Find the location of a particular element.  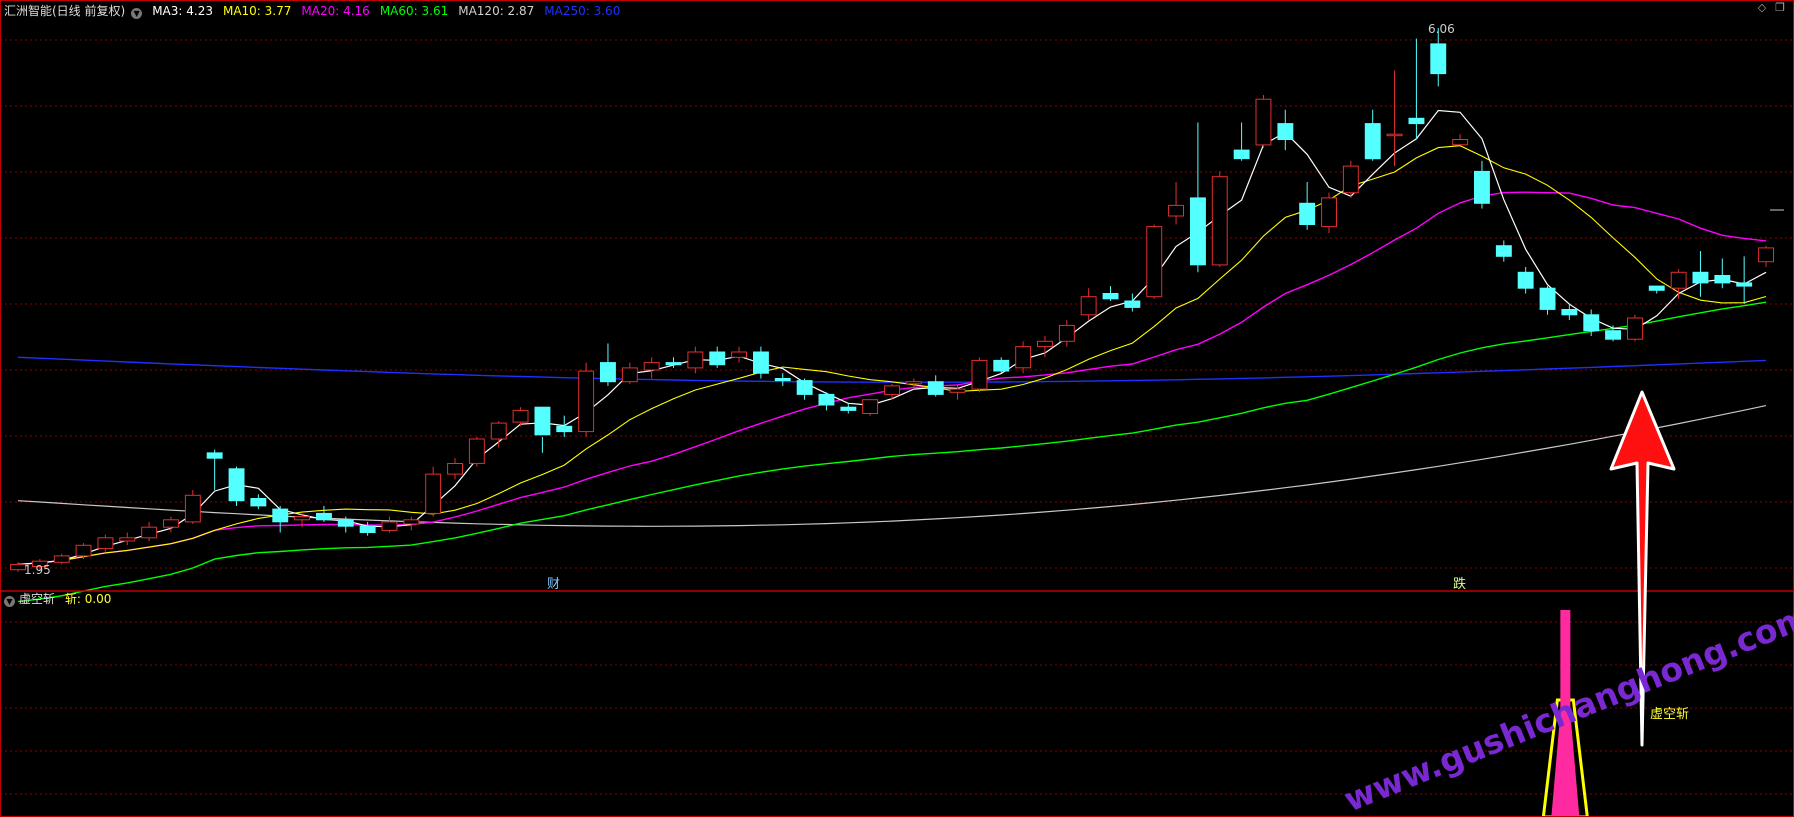

stock-title: 汇洲智能(日线 前复权) is located at coordinates (65, 11).